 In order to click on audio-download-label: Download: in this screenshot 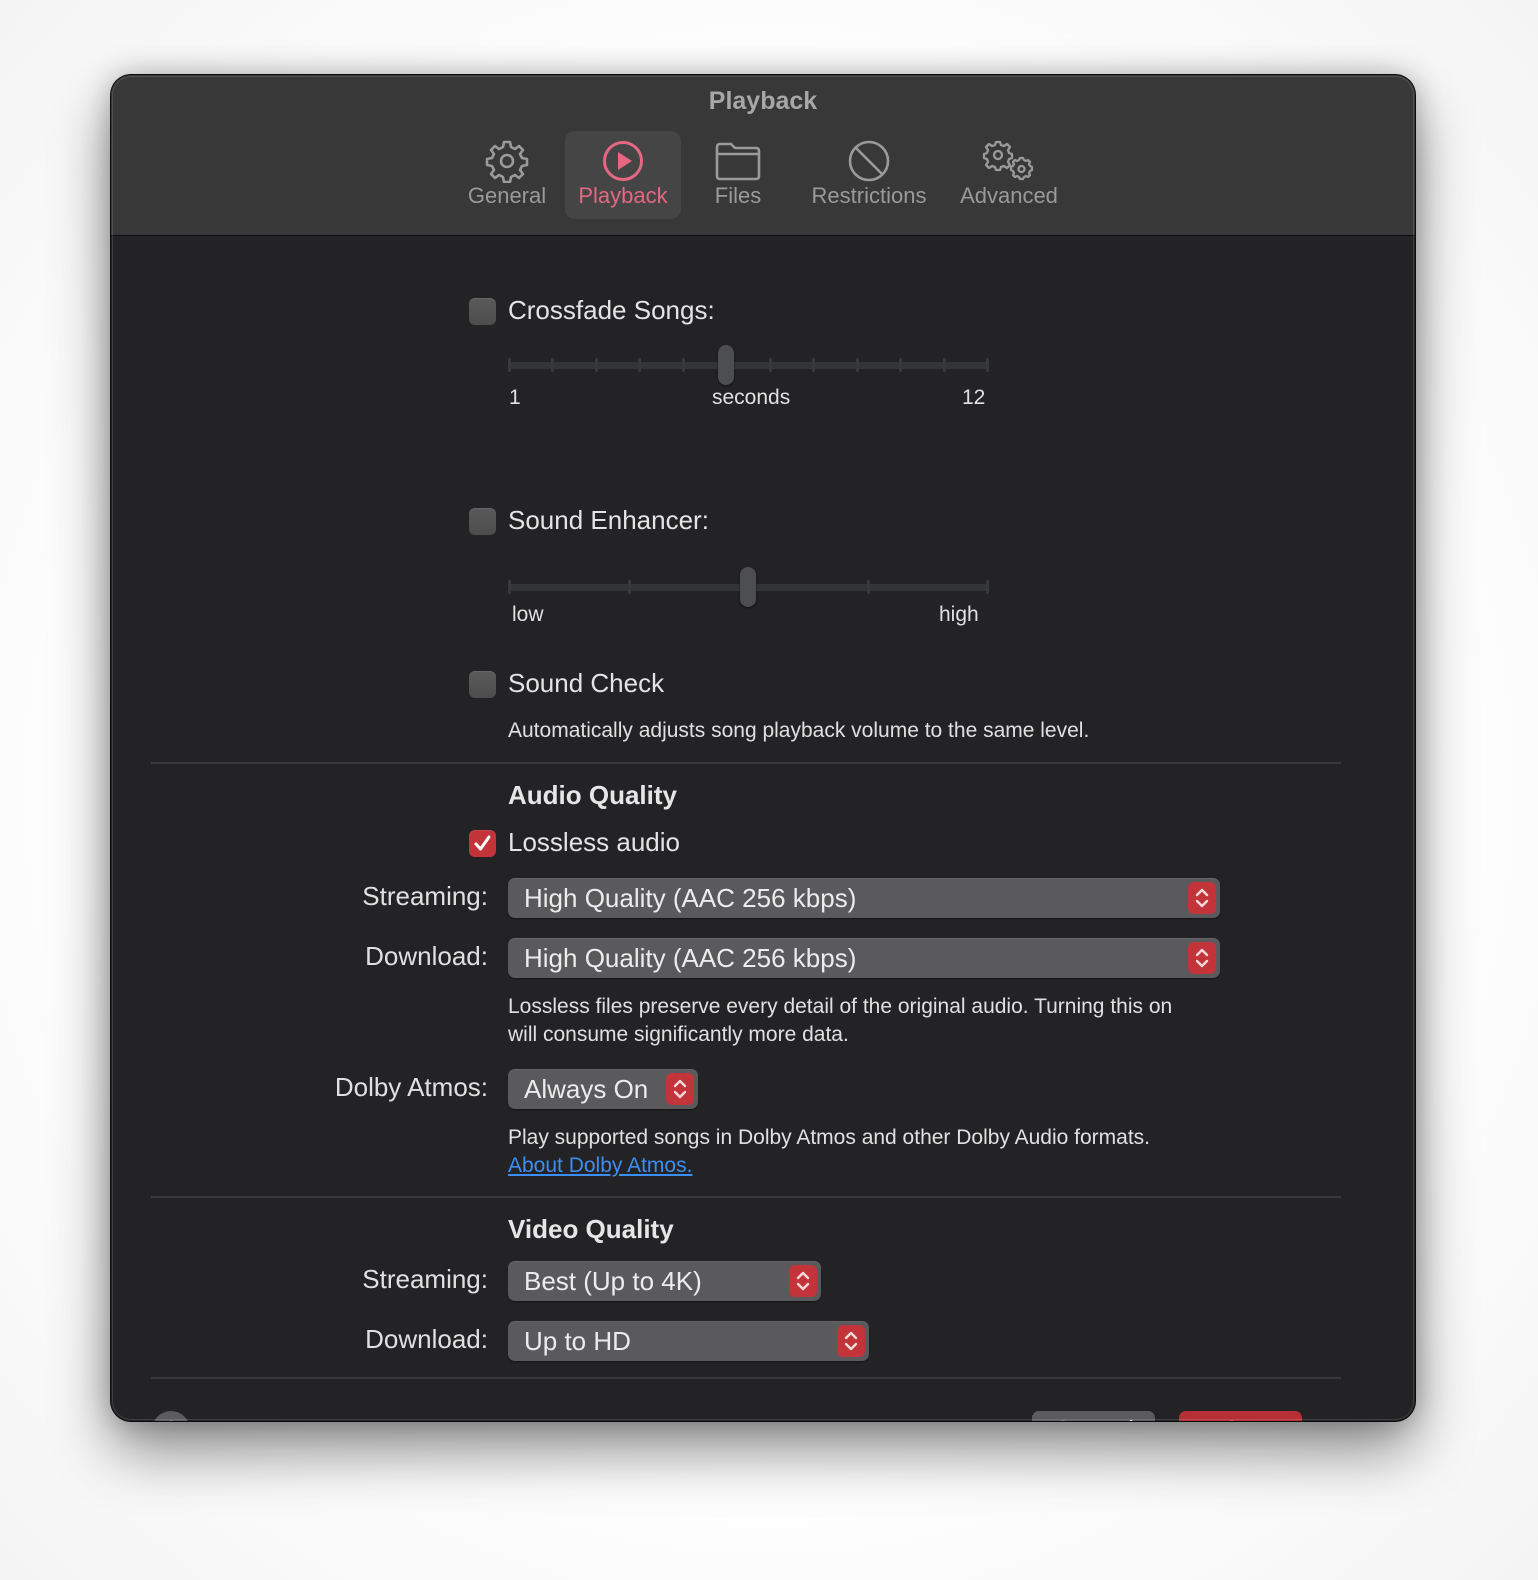, I will do `click(426, 956)`.